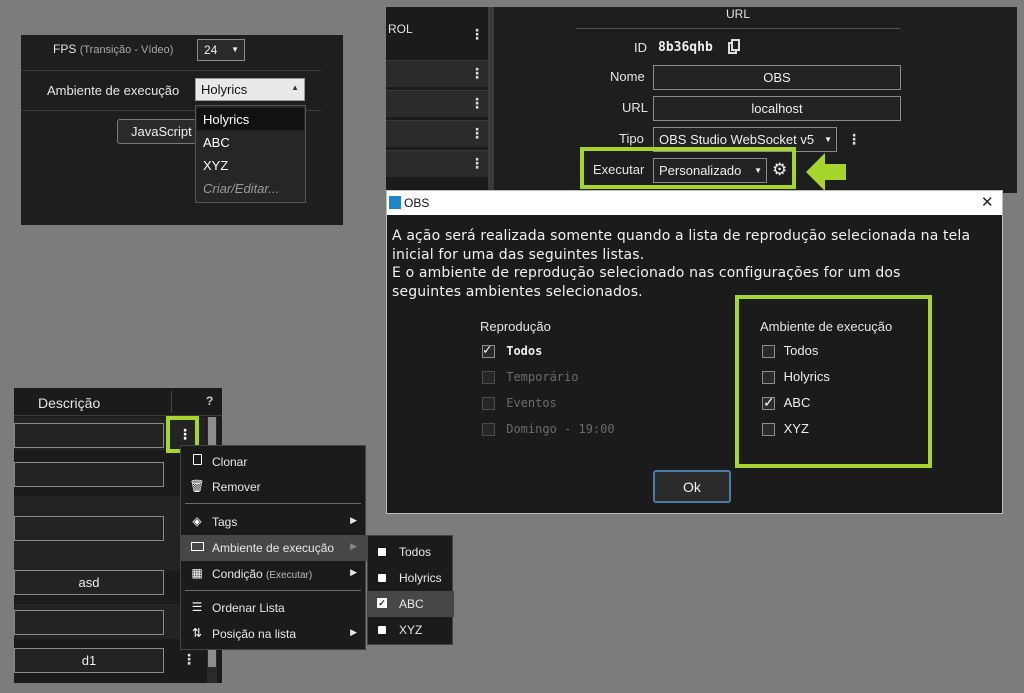  What do you see at coordinates (89, 582) in the screenshot?
I see `row-description-field: asd` at bounding box center [89, 582].